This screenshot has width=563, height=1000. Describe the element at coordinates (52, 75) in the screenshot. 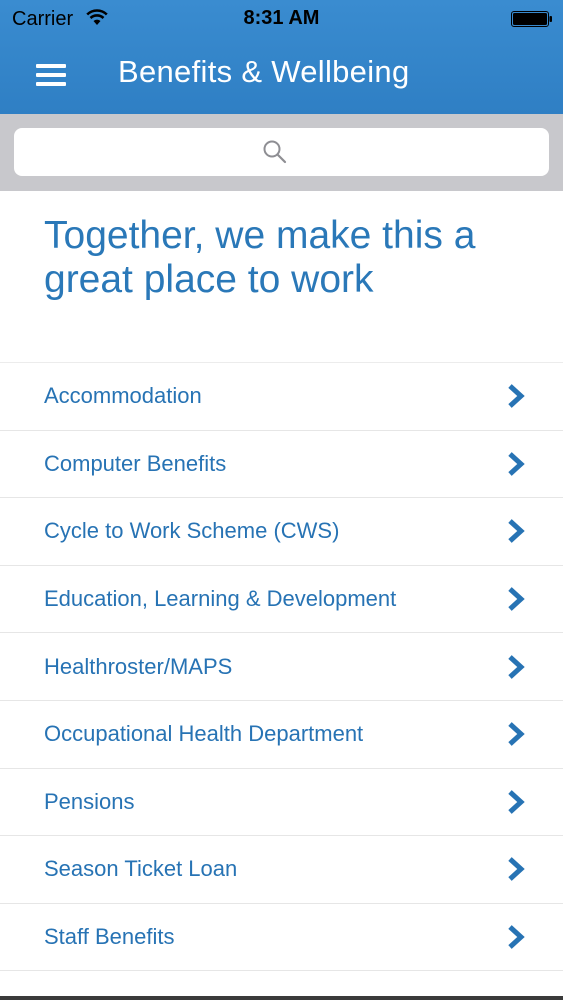

I see `hamburger-menu-icon` at that location.